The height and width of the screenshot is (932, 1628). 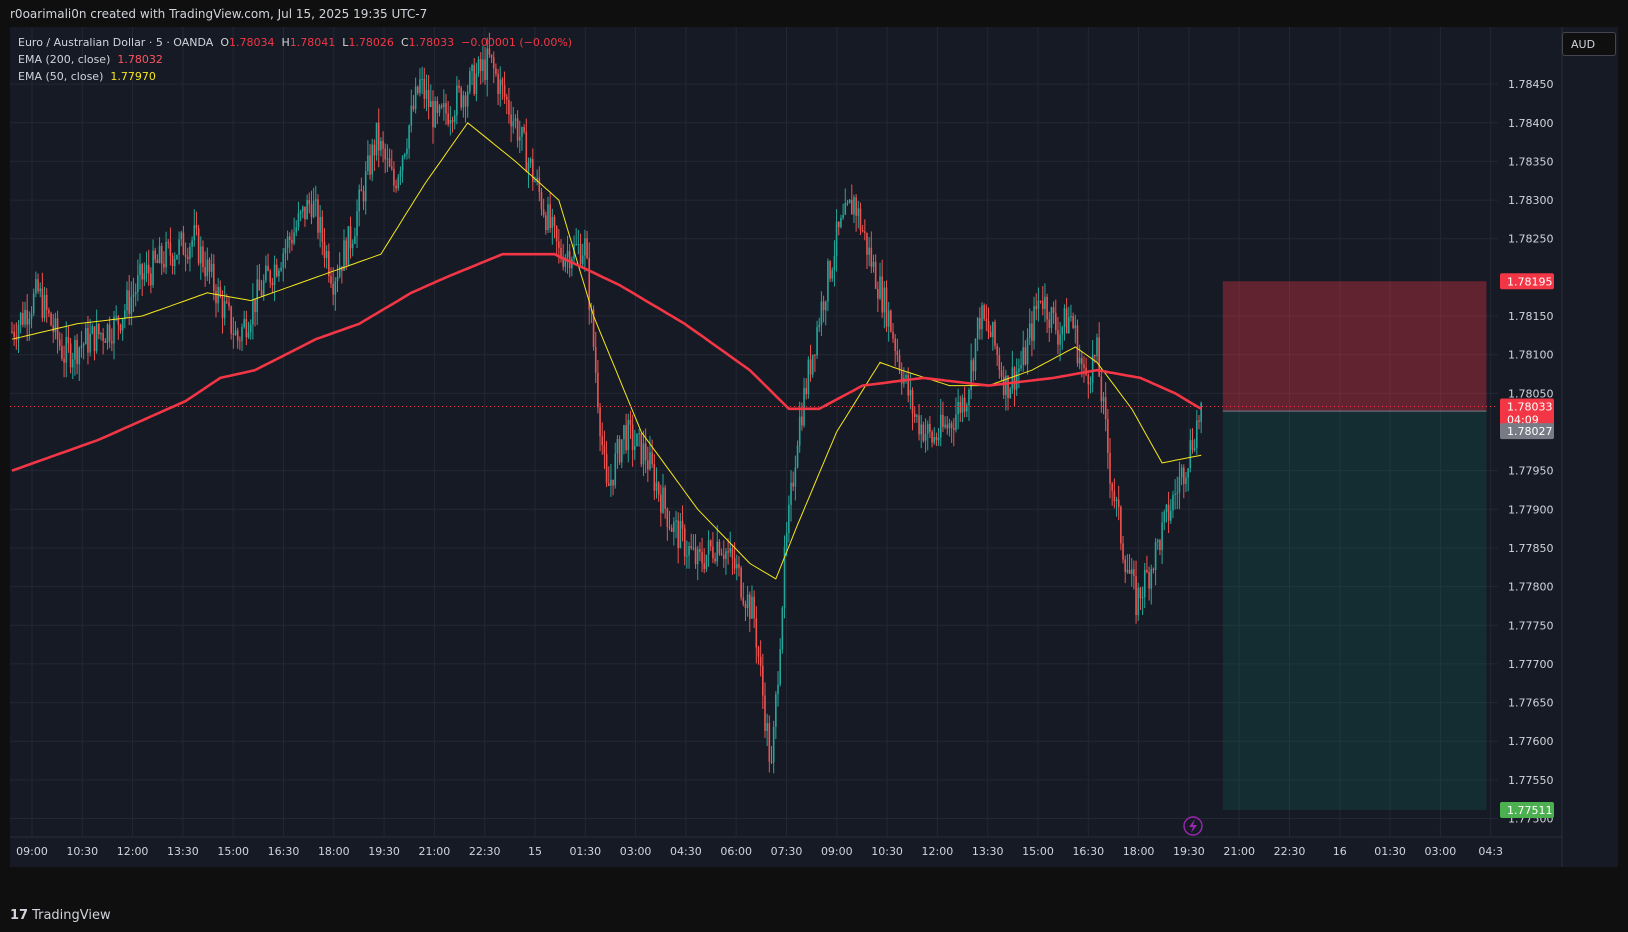 What do you see at coordinates (285, 42) in the screenshot?
I see `high-label: H` at bounding box center [285, 42].